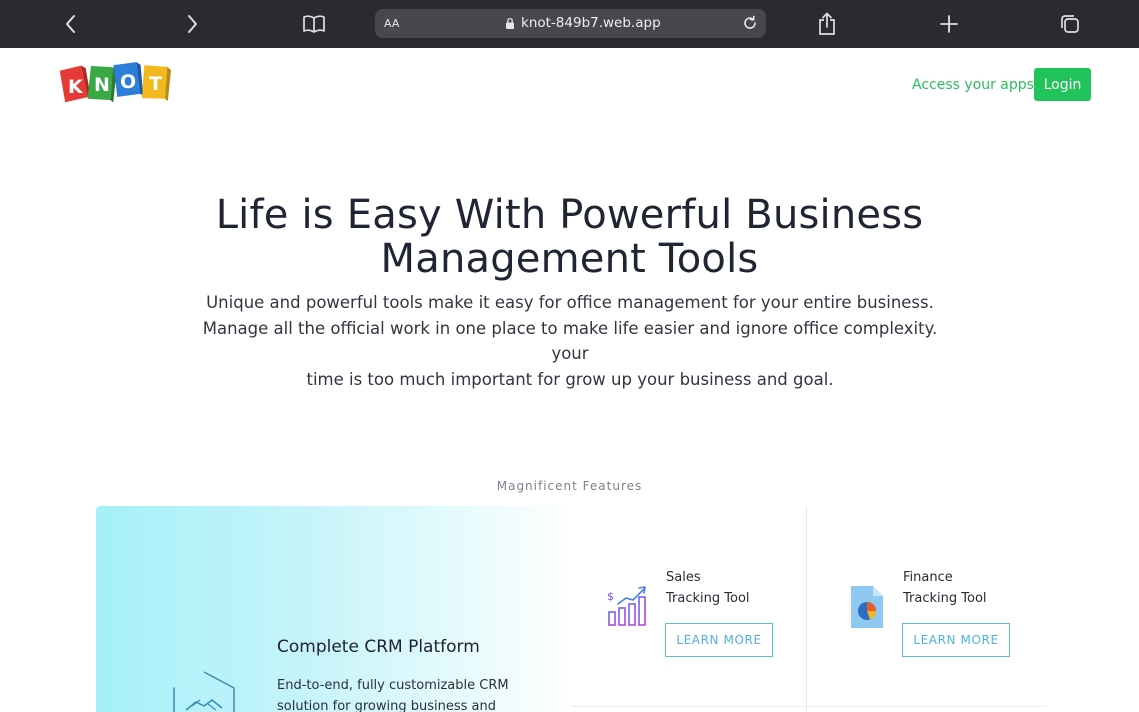  Describe the element at coordinates (719, 640) in the screenshot. I see `sales-learn-more-button: LEARN MORE` at that location.